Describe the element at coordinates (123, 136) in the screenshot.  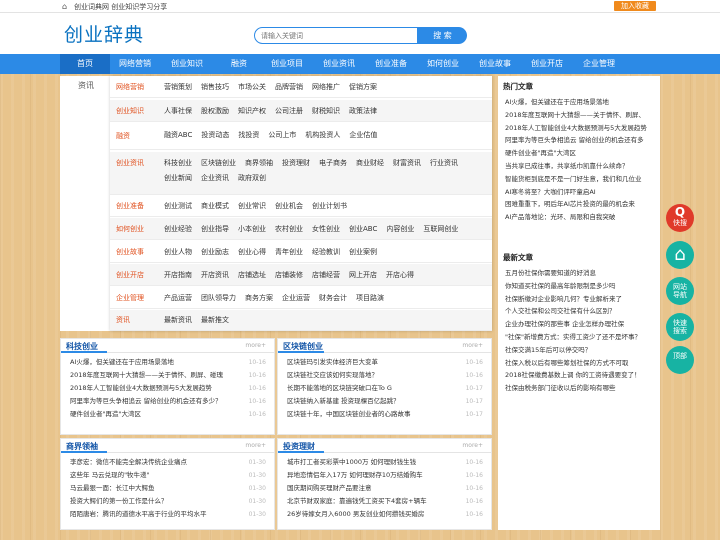
I see `mega-category: 融资` at that location.